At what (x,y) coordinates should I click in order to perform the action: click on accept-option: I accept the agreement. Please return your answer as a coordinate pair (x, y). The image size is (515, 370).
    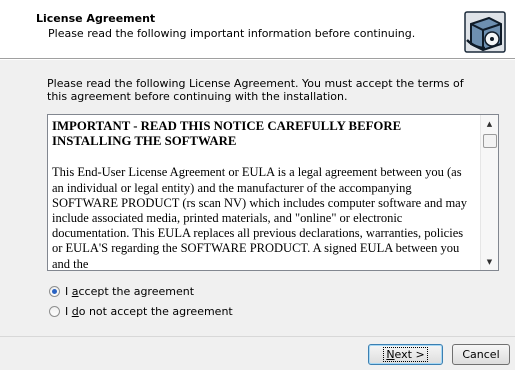
    Looking at the image, I should click on (121, 291).